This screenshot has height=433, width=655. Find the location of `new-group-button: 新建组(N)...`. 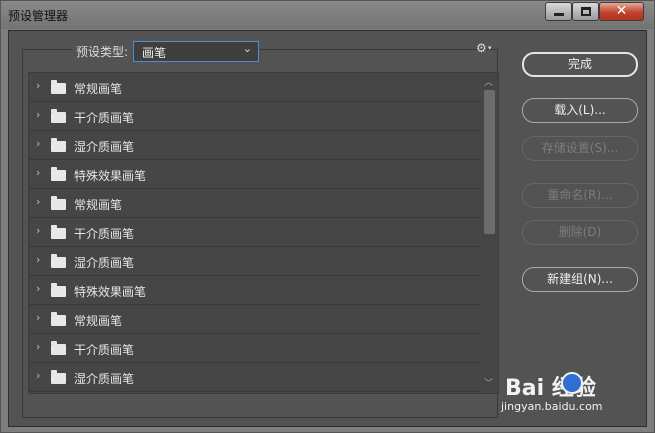

new-group-button: 新建组(N)... is located at coordinates (580, 279).